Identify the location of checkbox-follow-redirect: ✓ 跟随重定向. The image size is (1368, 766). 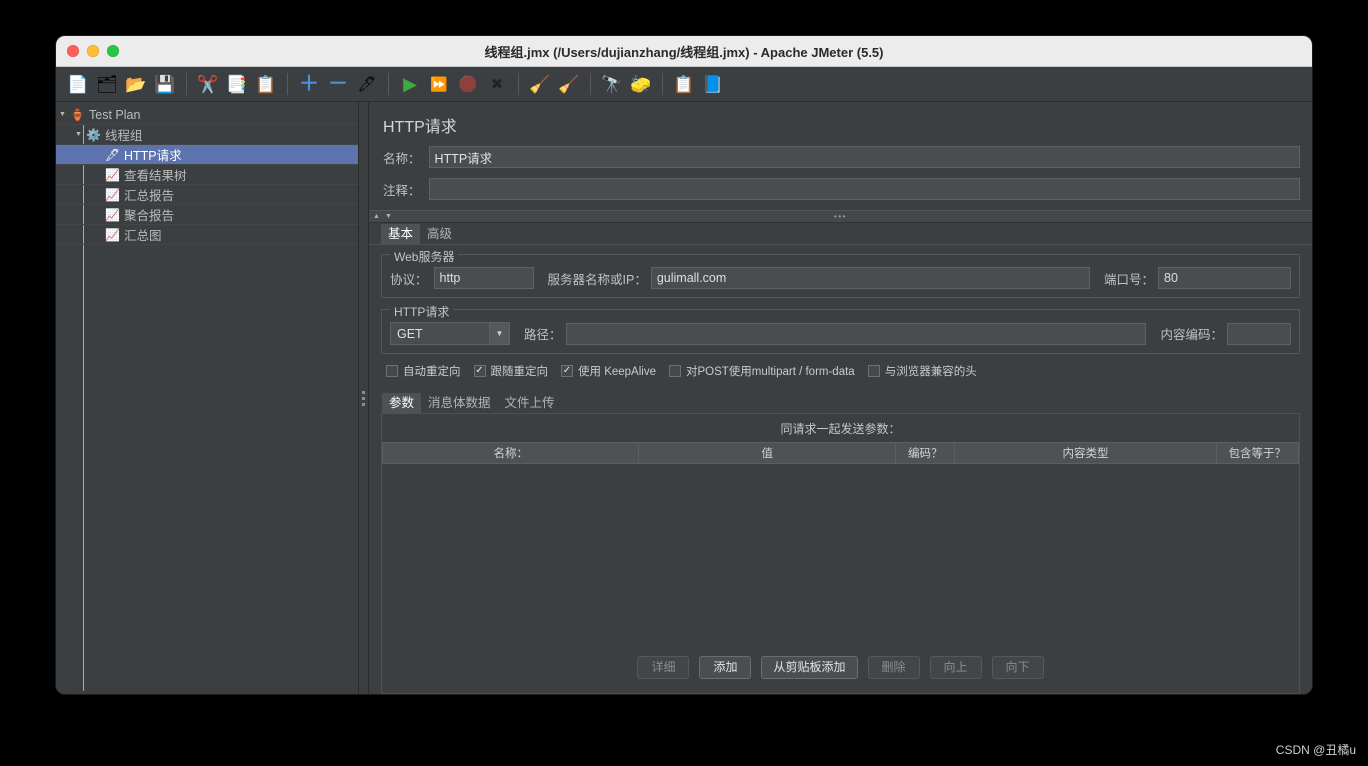
(511, 371).